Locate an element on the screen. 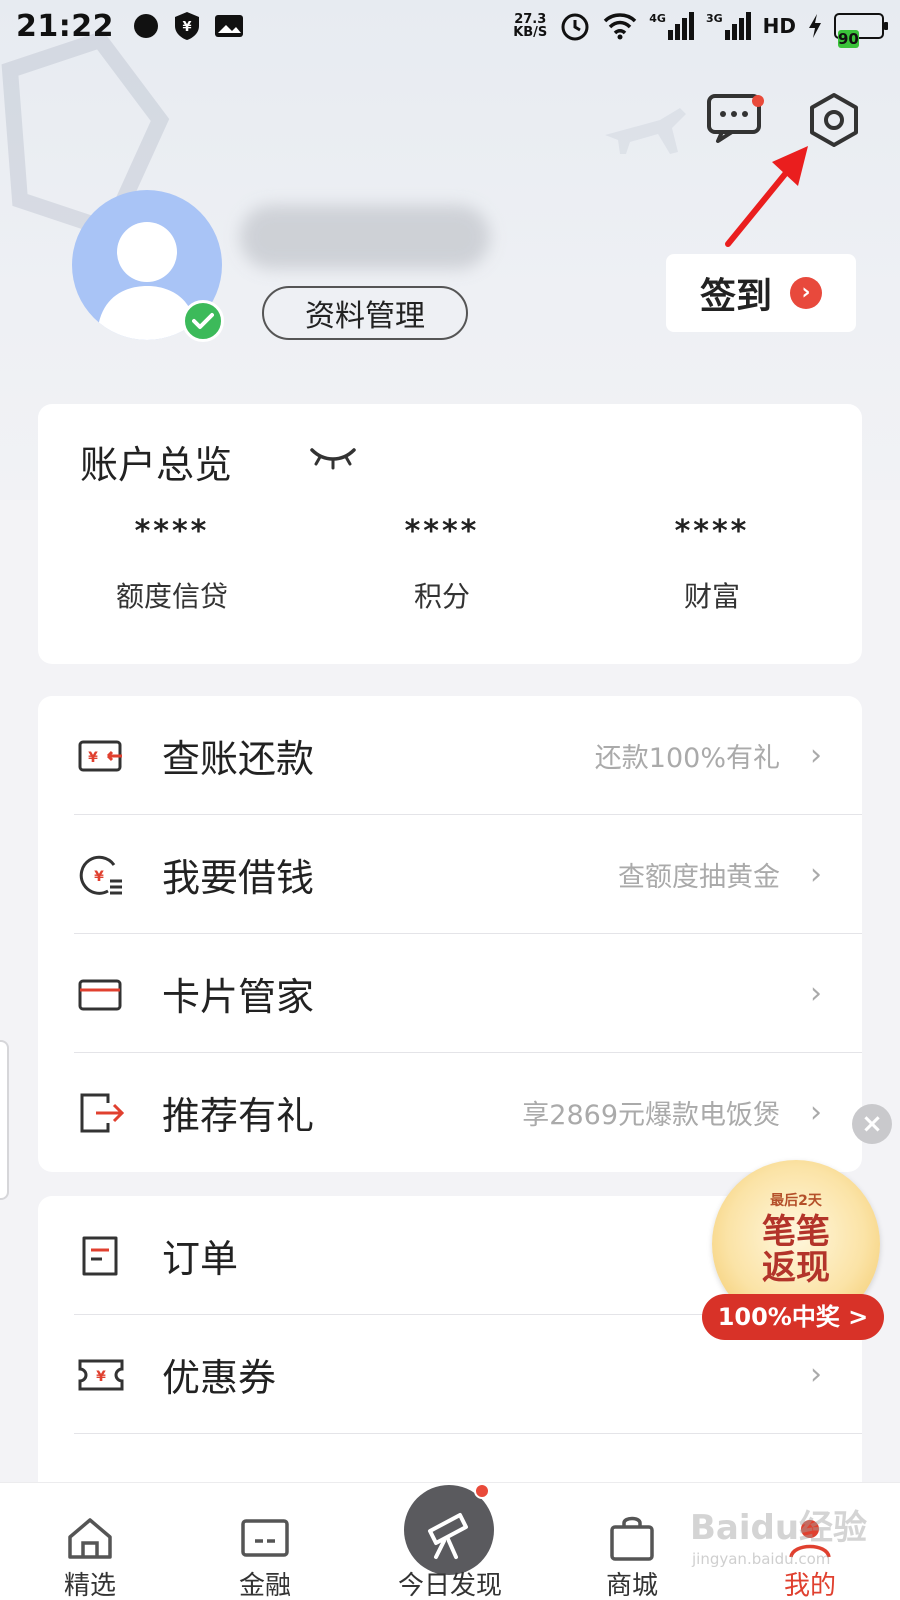  nav-item-mall: 商城 is located at coordinates (632, 1541).